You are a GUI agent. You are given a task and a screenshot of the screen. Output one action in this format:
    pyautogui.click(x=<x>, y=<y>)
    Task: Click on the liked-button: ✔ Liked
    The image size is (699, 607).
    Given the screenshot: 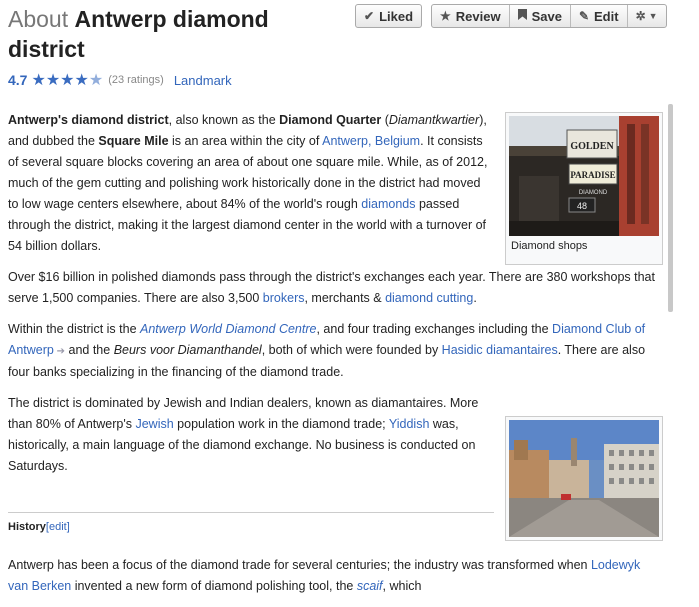 What is the action you would take?
    pyautogui.click(x=389, y=16)
    